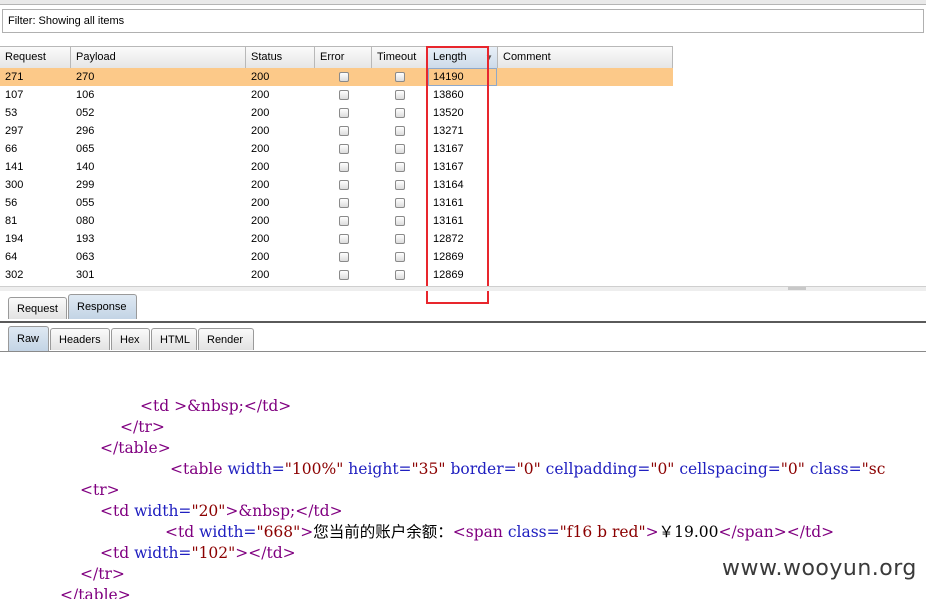 The image size is (926, 599). What do you see at coordinates (336, 203) in the screenshot?
I see `table-row: 56 055 200 13161` at bounding box center [336, 203].